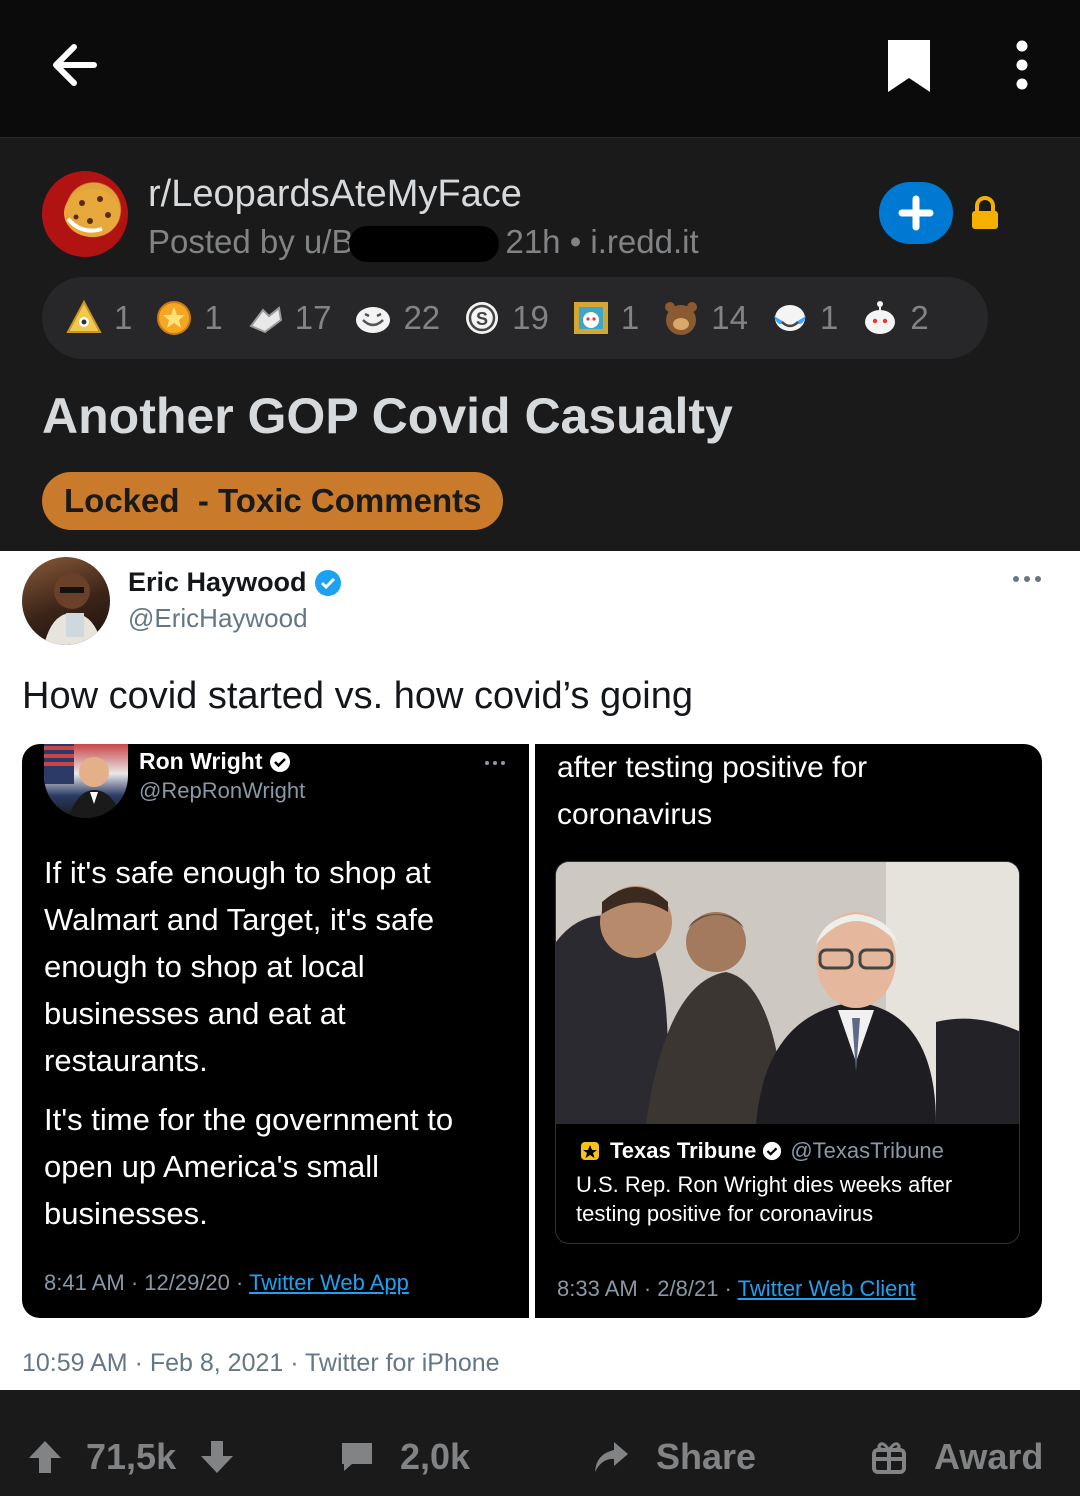  I want to click on arrow-left-icon, so click(75, 65).